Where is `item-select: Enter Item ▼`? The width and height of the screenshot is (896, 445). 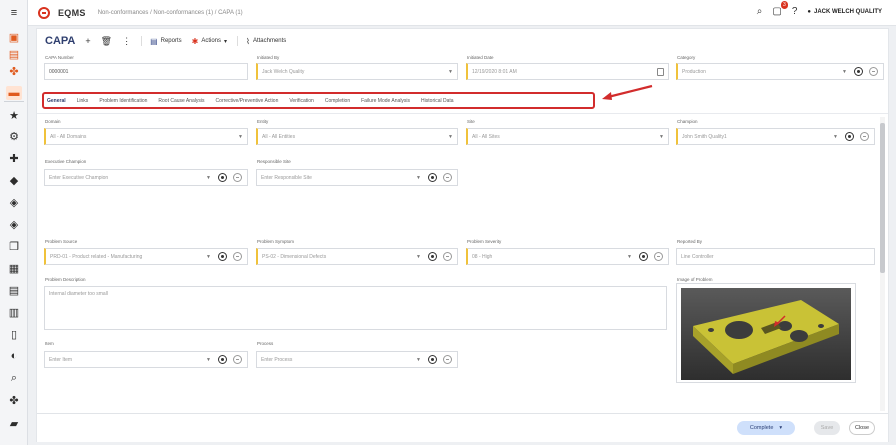
item-select: Enter Item ▼ is located at coordinates (146, 359).